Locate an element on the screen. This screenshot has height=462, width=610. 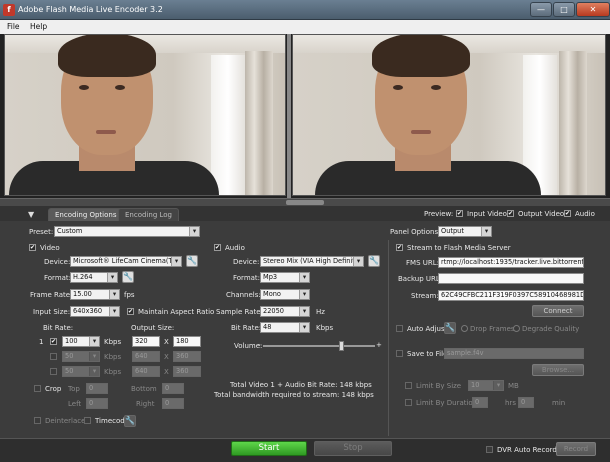
output-video-checkbox is located at coordinates (510, 213).